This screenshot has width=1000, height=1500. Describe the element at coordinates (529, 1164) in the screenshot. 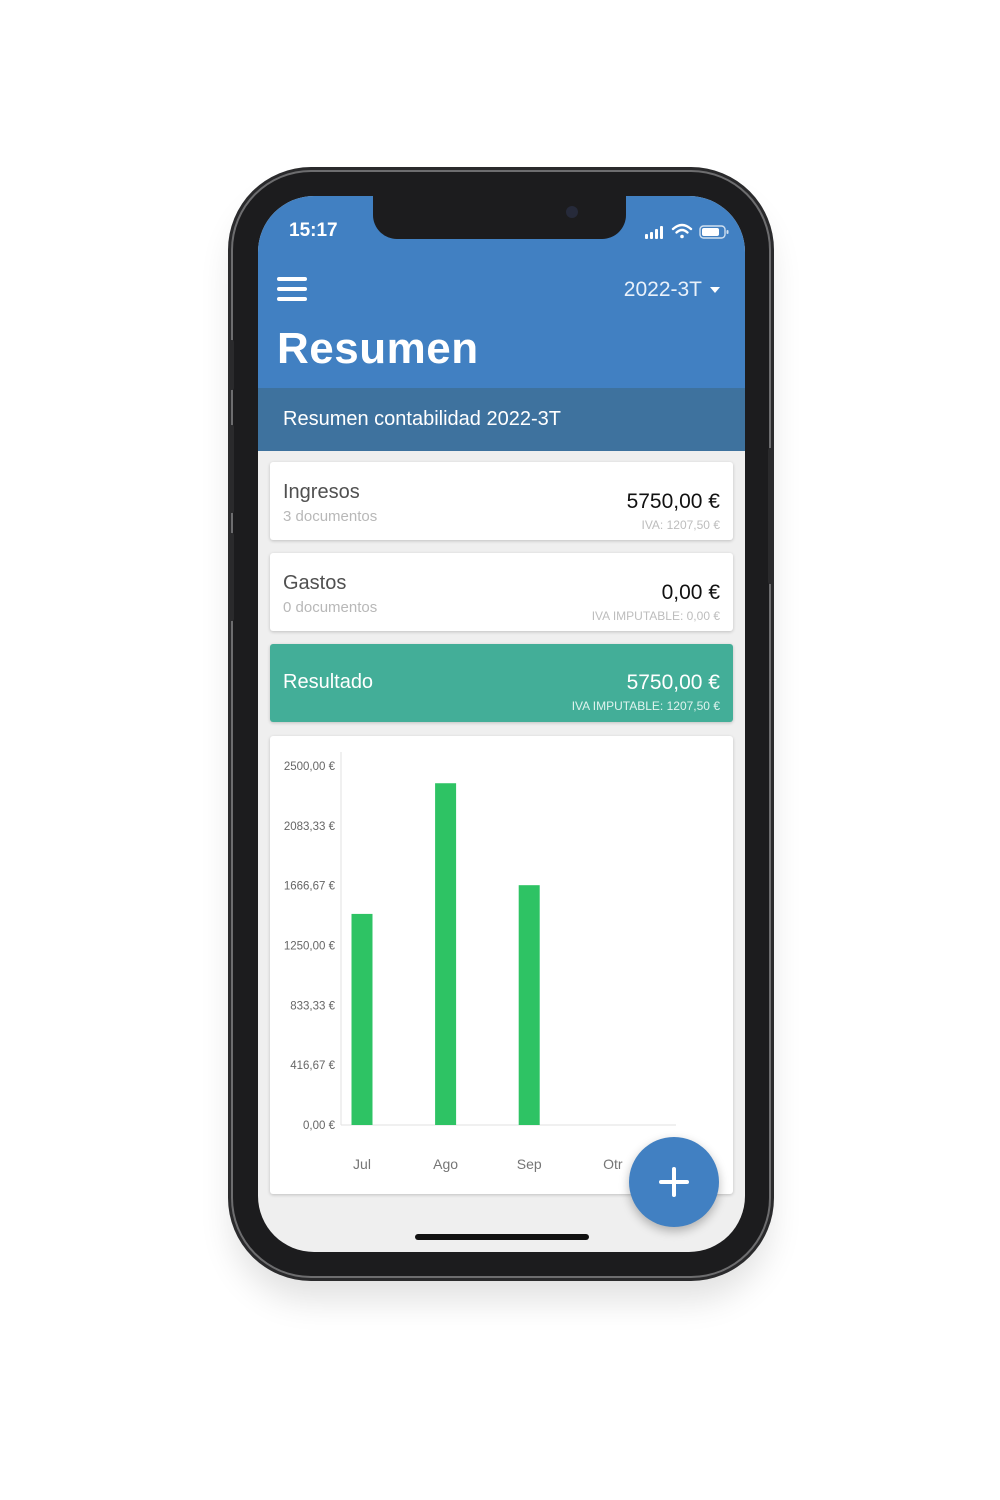

I see `x-tick-label: Sep` at that location.